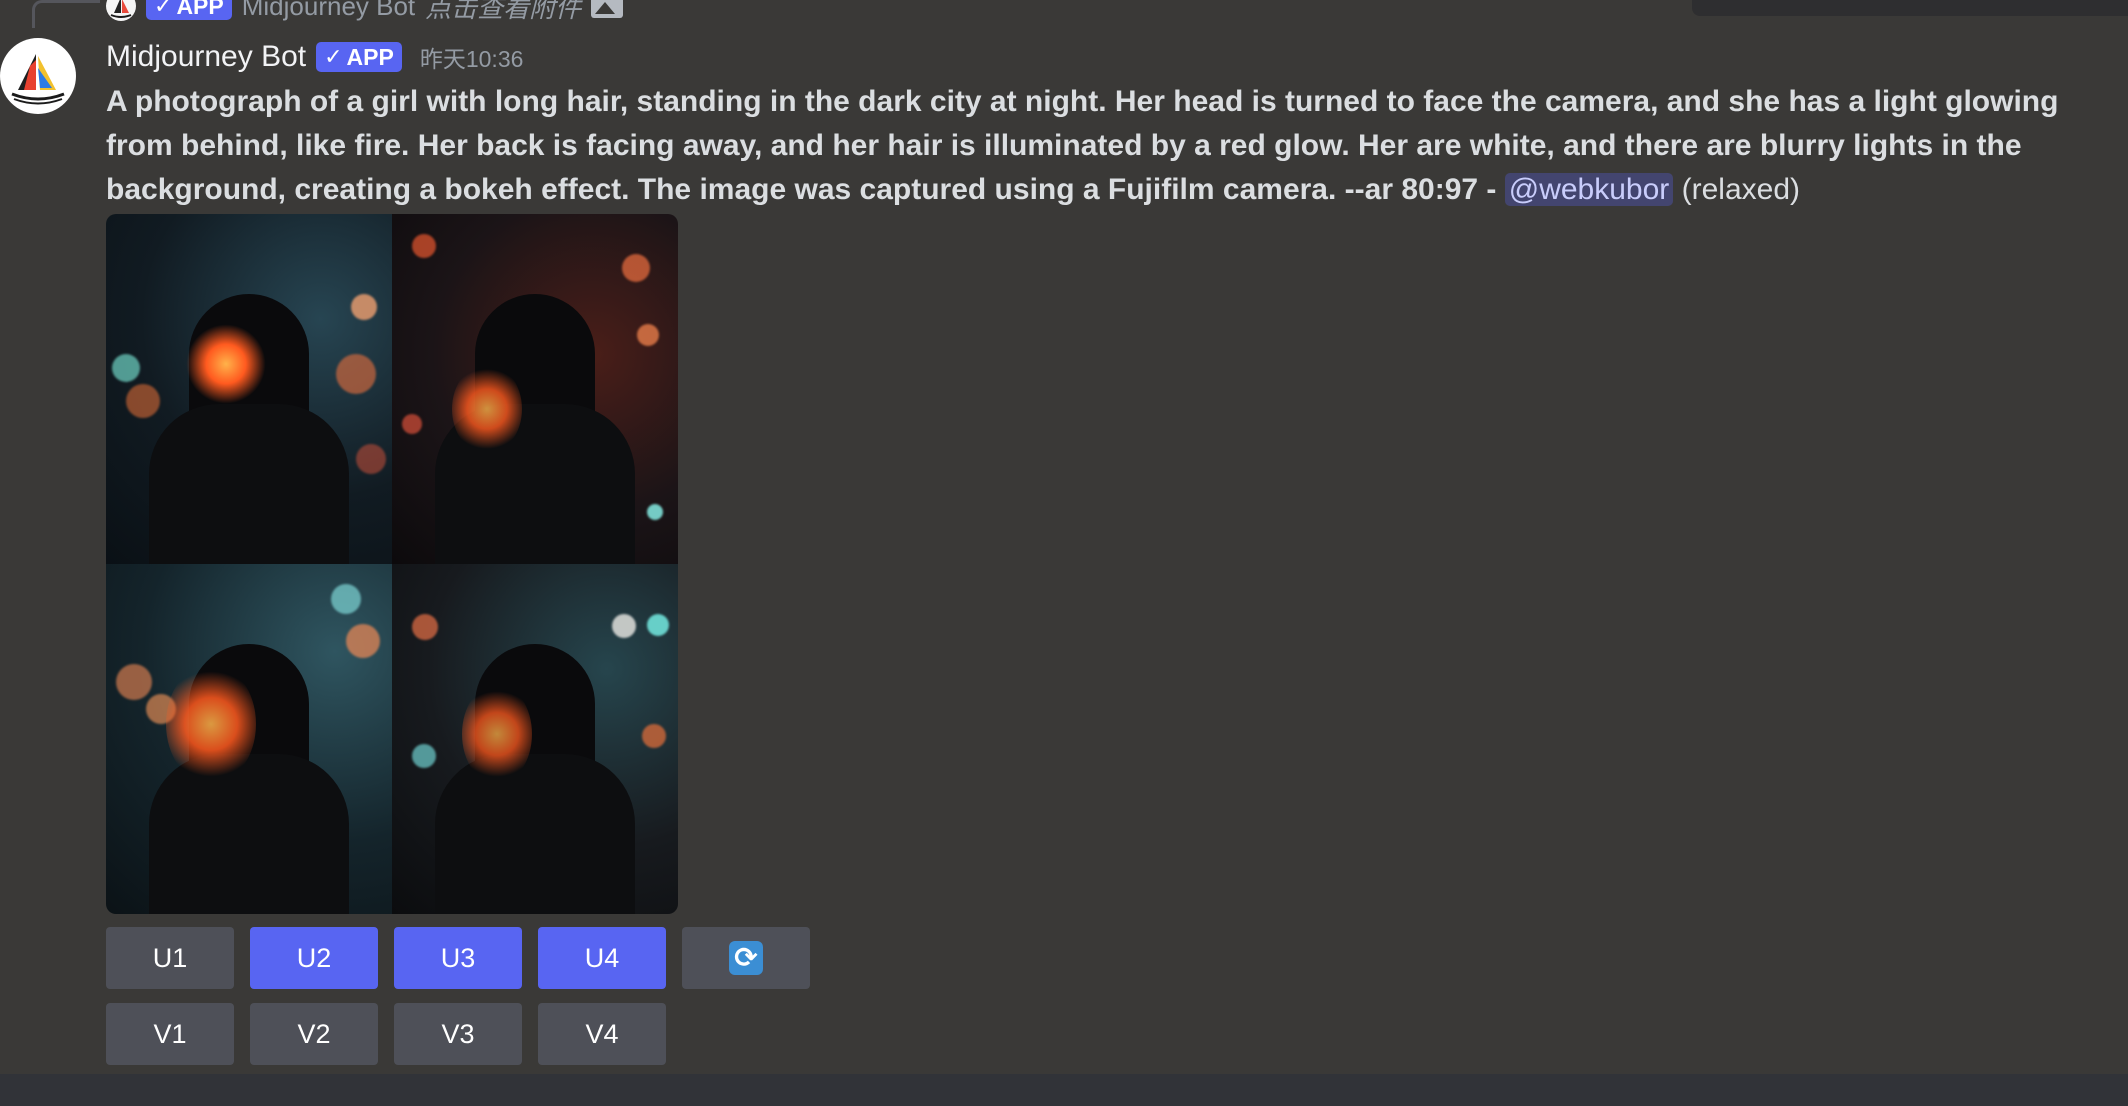  I want to click on variation-button-1: V1, so click(170, 1034).